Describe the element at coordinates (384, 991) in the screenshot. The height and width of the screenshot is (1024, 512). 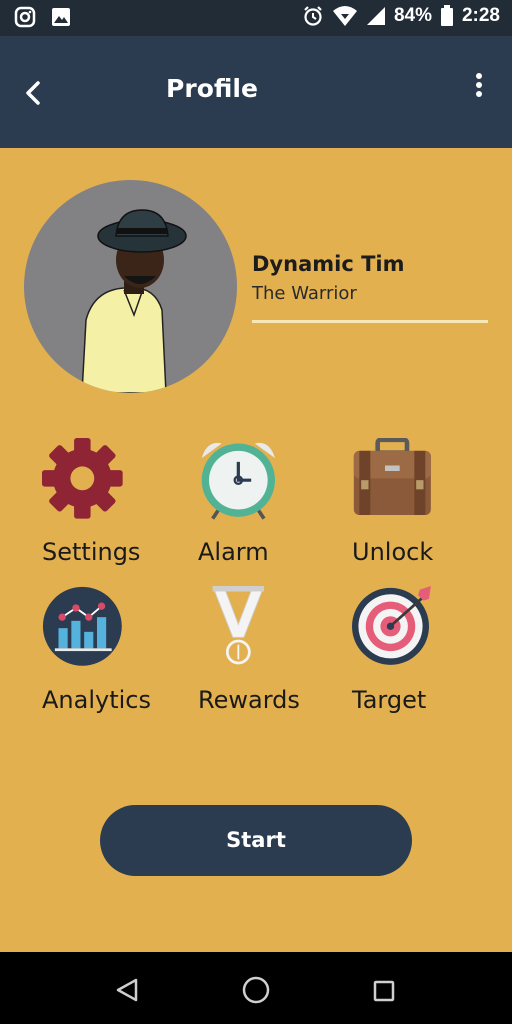
I see `recents-nav-icon` at that location.